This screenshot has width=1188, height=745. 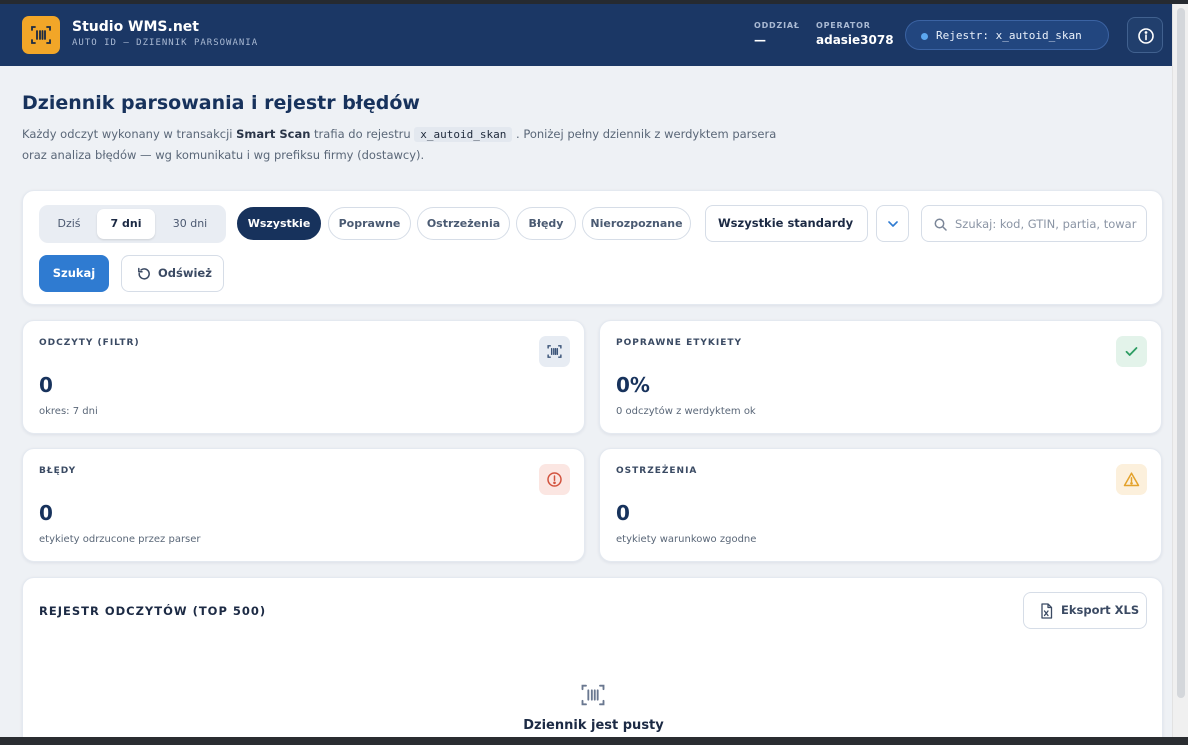 What do you see at coordinates (144, 273) in the screenshot?
I see `refresh-icon` at bounding box center [144, 273].